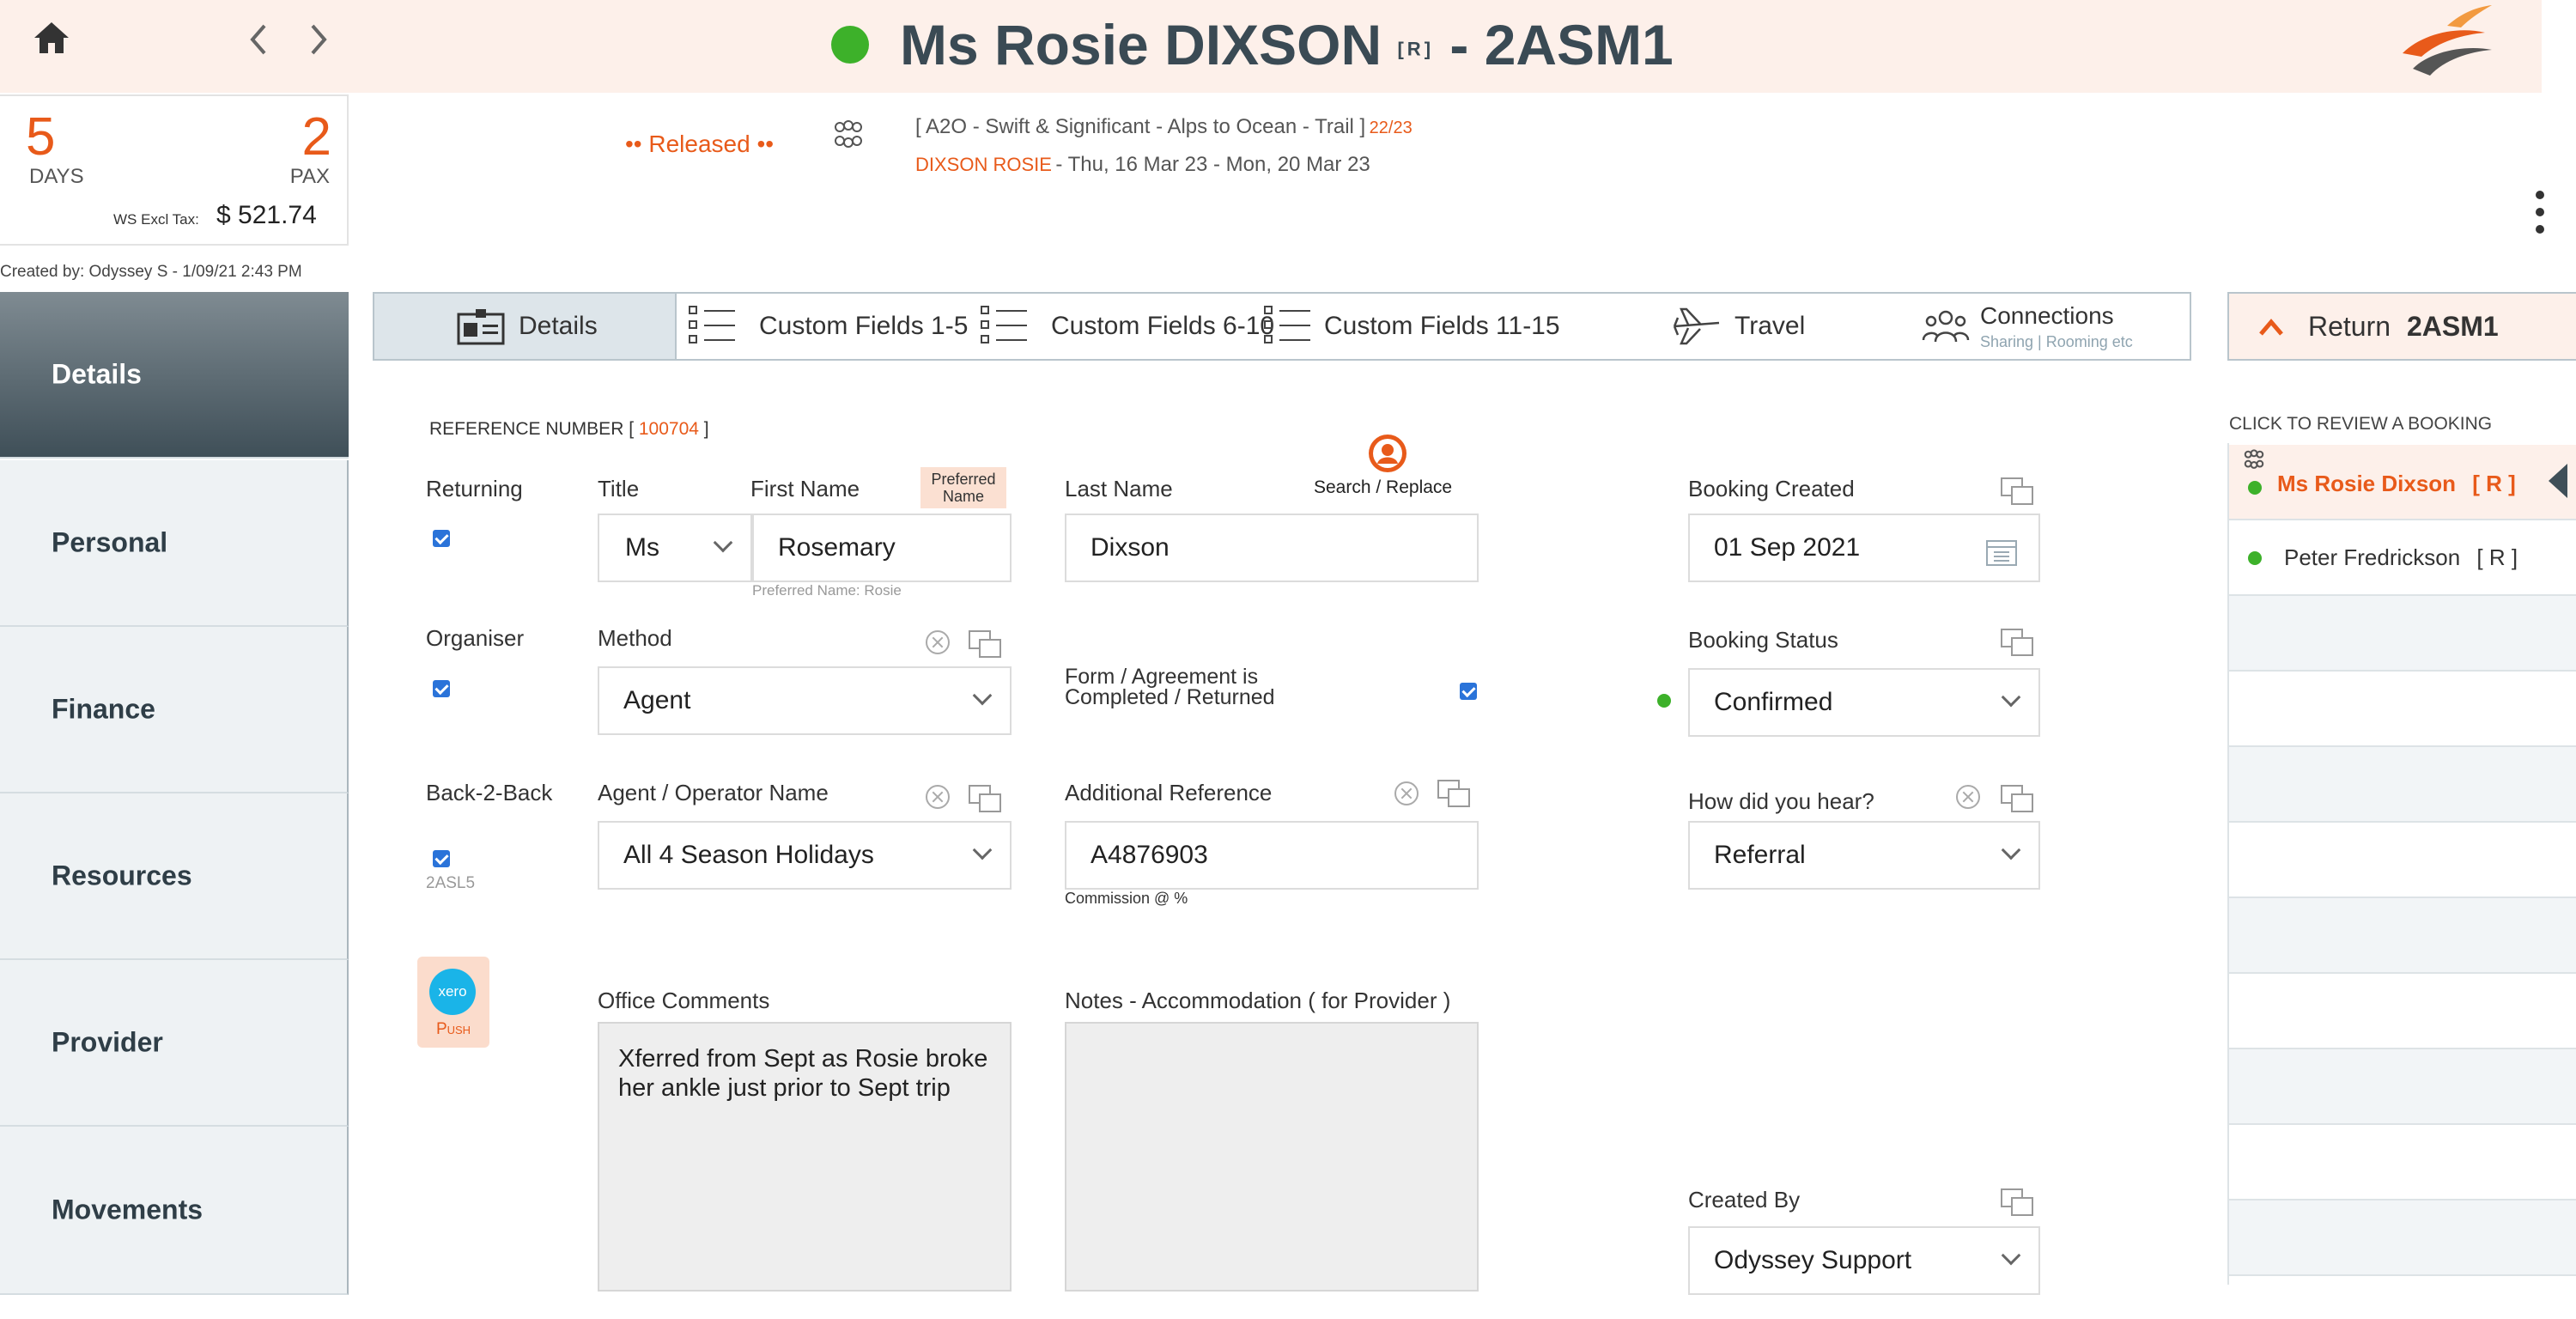 The image size is (2576, 1319). I want to click on person-search-icon, so click(1387, 453).